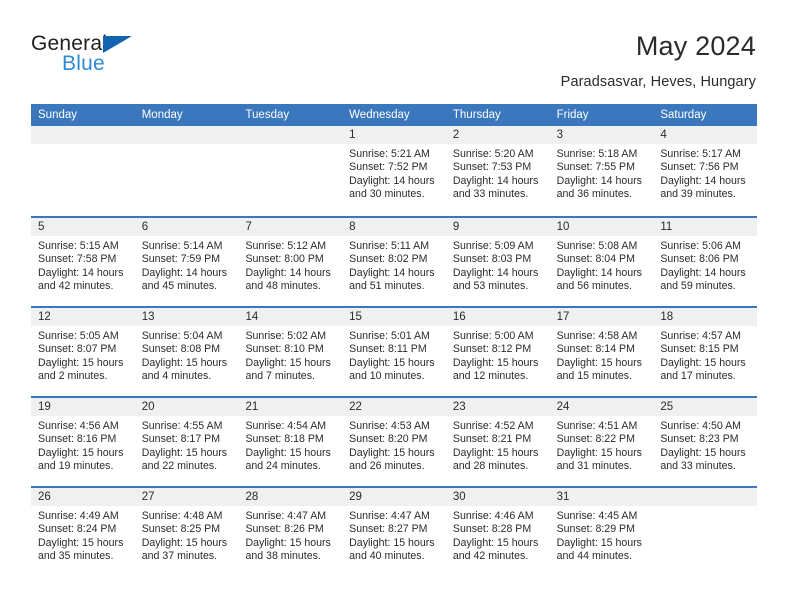 The image size is (792, 612). Describe the element at coordinates (81, 549) in the screenshot. I see `daylight-text: Daylight: 15 hours and 35 minutes.` at that location.